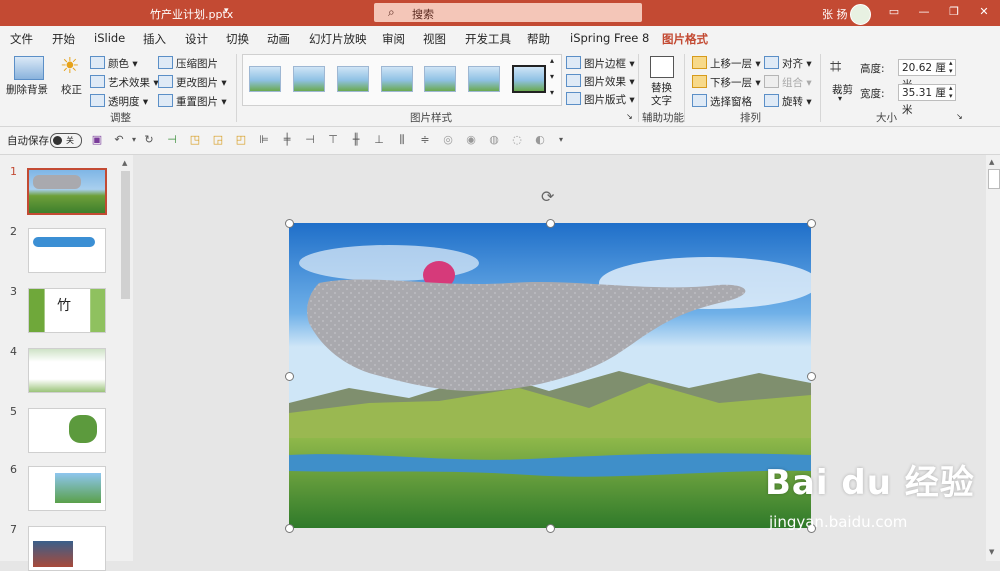 The image size is (1000, 571). Describe the element at coordinates (191, 14) in the screenshot. I see `document-title: 竹产业计划.pptx` at that location.